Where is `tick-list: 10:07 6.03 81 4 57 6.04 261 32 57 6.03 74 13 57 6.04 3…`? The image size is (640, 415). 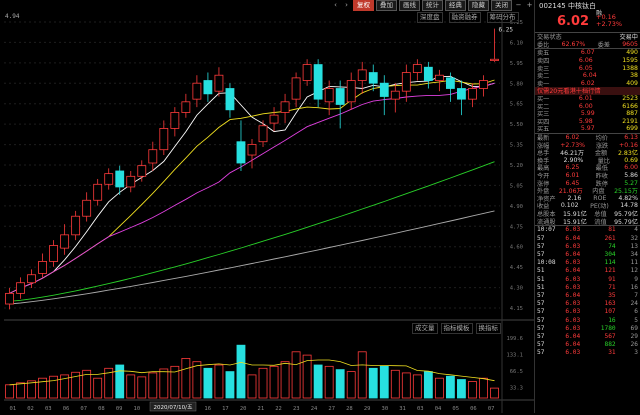
tick-list: 10:07 6.03 81 4 57 6.04 261 32 57 6.03 74 13 57 6.04 3… is located at coordinates (587, 290).